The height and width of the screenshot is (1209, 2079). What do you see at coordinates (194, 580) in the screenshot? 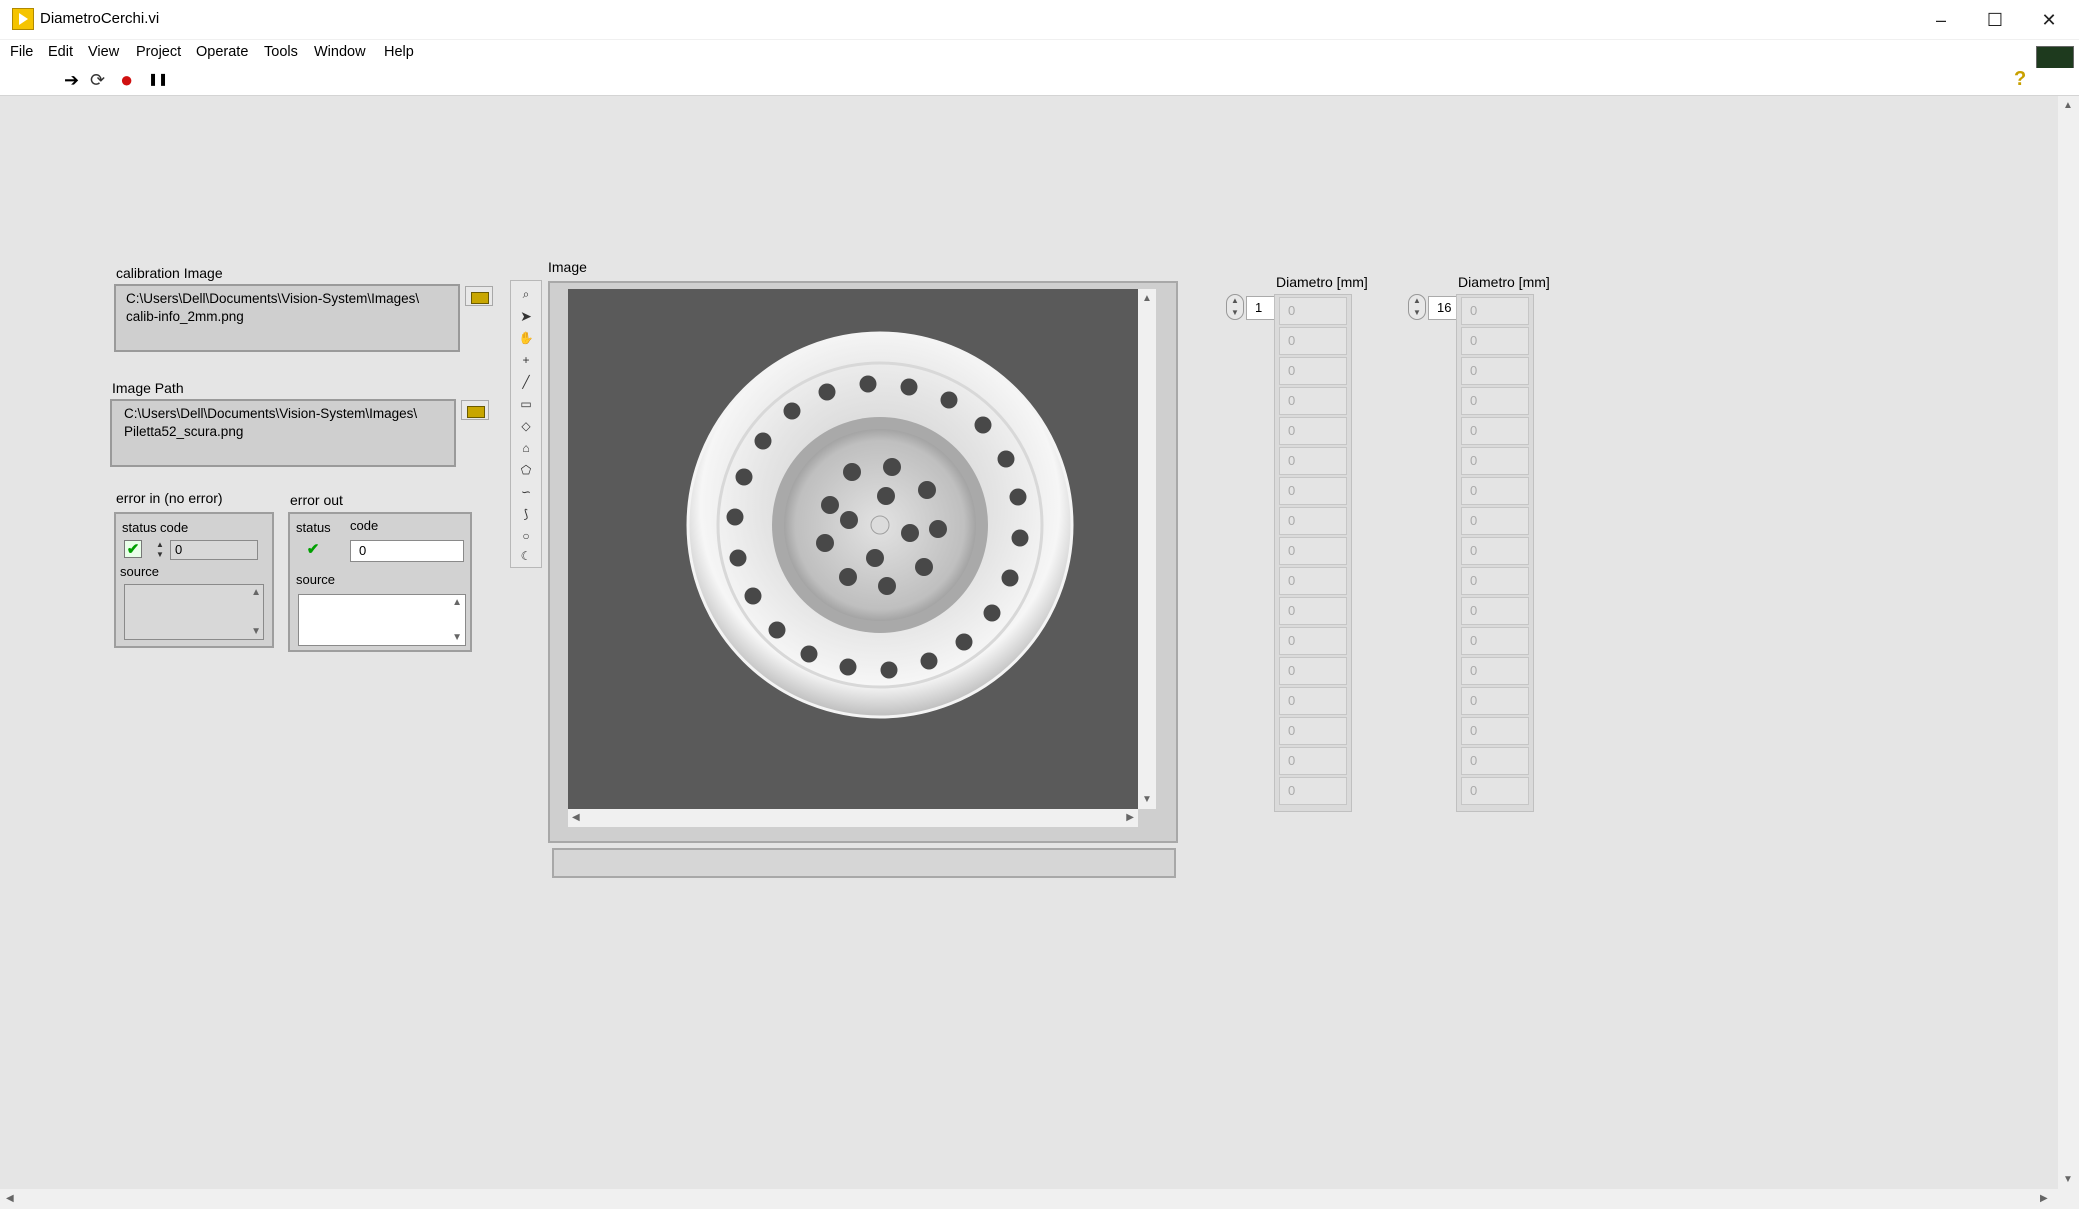
I see `error-in-cluster: status code ✔ ▲ ▼ 0 source ▲ ▼` at bounding box center [194, 580].